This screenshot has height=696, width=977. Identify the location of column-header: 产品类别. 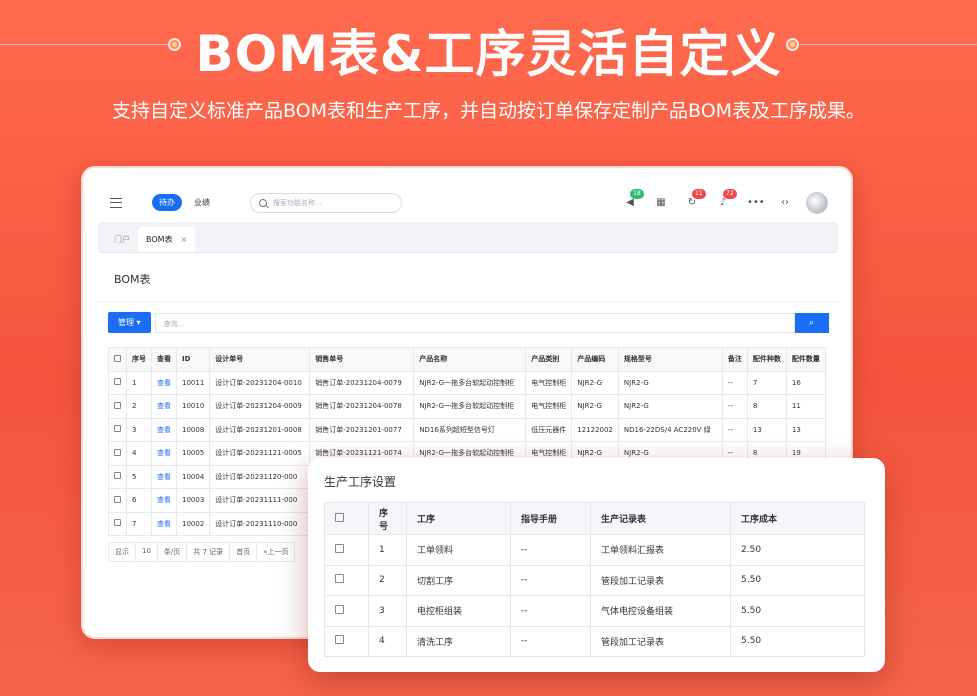
(549, 359).